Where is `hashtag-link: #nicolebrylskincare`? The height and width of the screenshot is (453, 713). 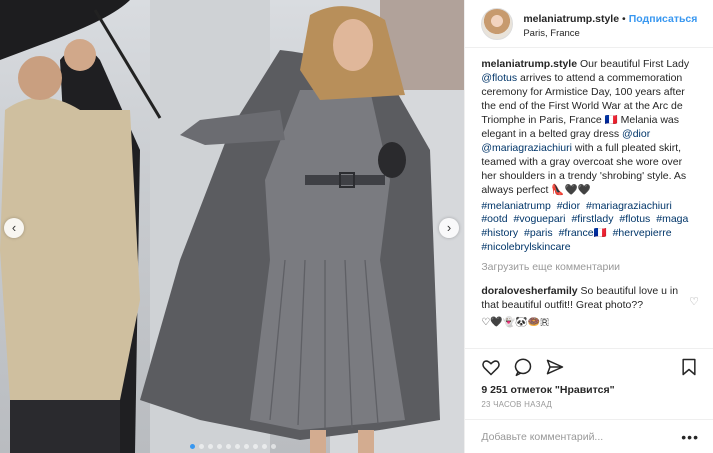
hashtag-link: #nicolebrylskincare is located at coordinates (525, 247).